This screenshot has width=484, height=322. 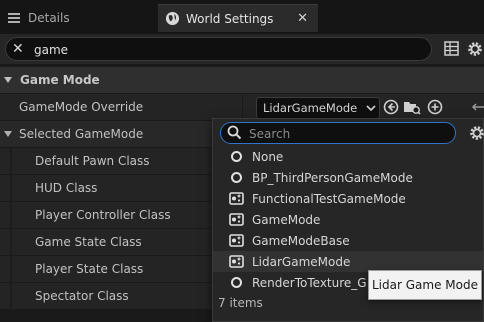 I want to click on tooltip: Lidar Game Mode, so click(x=425, y=285).